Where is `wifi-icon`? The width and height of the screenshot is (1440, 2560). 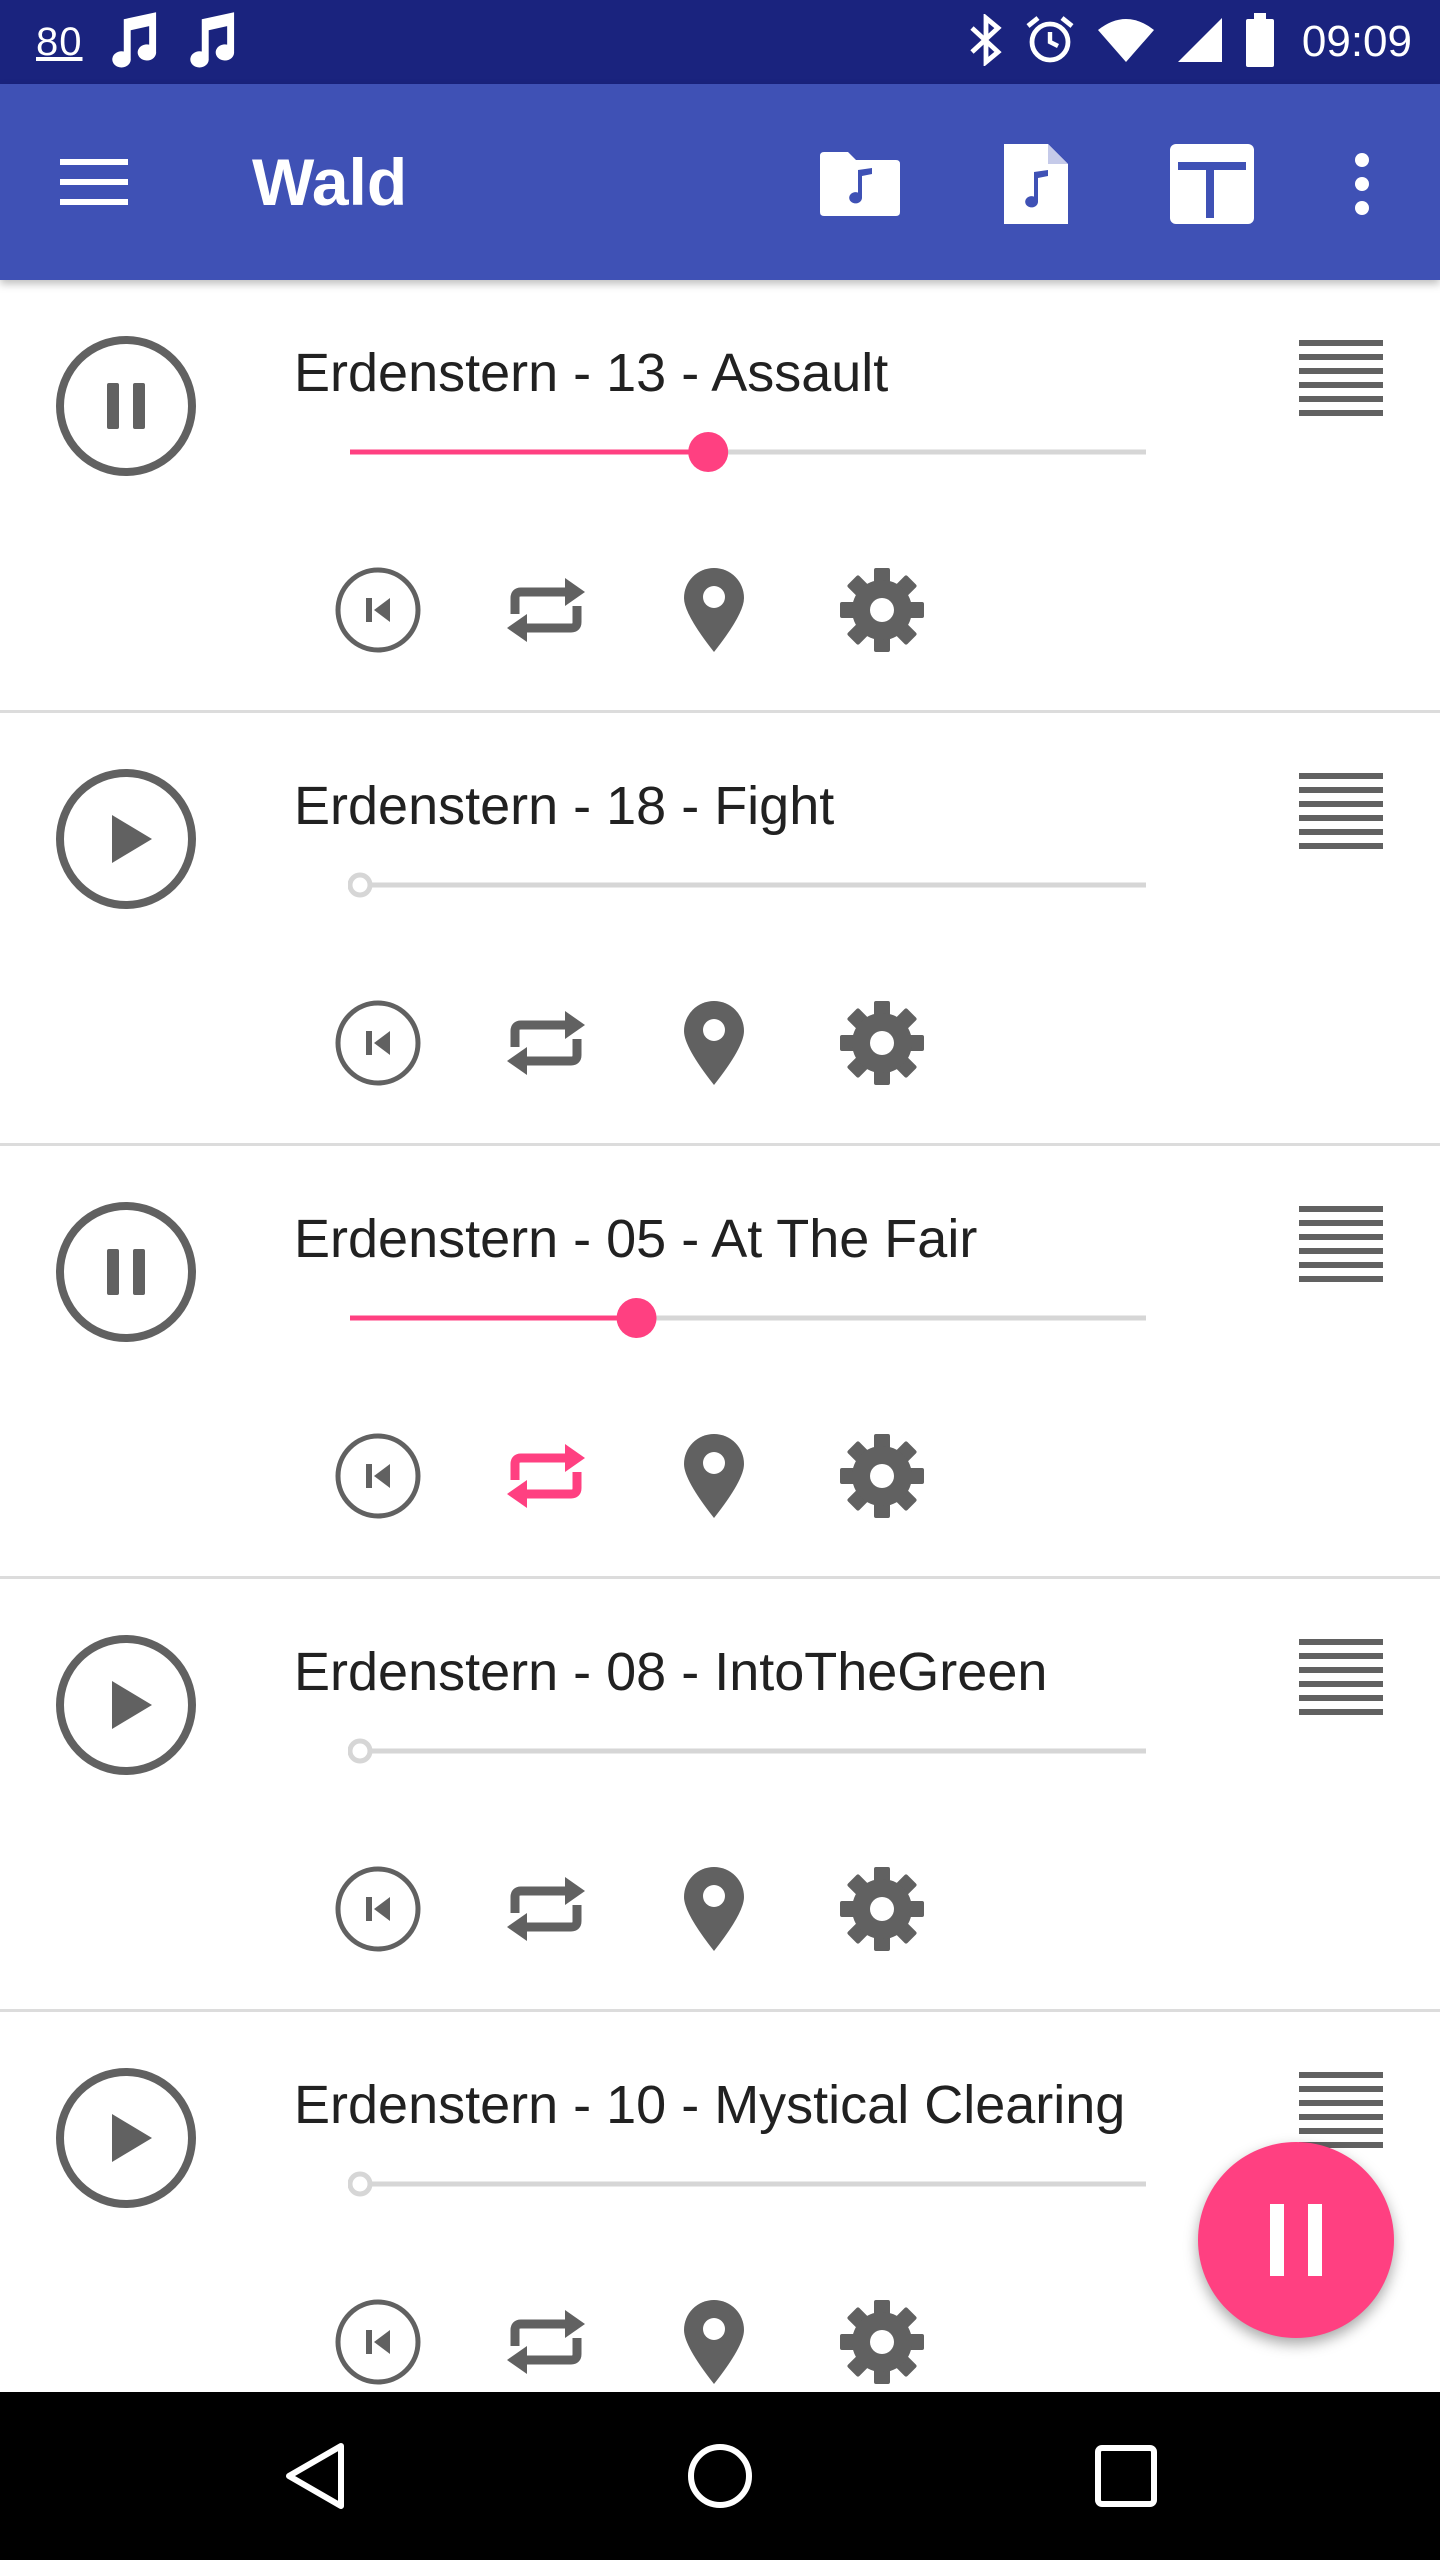
wifi-icon is located at coordinates (1126, 42).